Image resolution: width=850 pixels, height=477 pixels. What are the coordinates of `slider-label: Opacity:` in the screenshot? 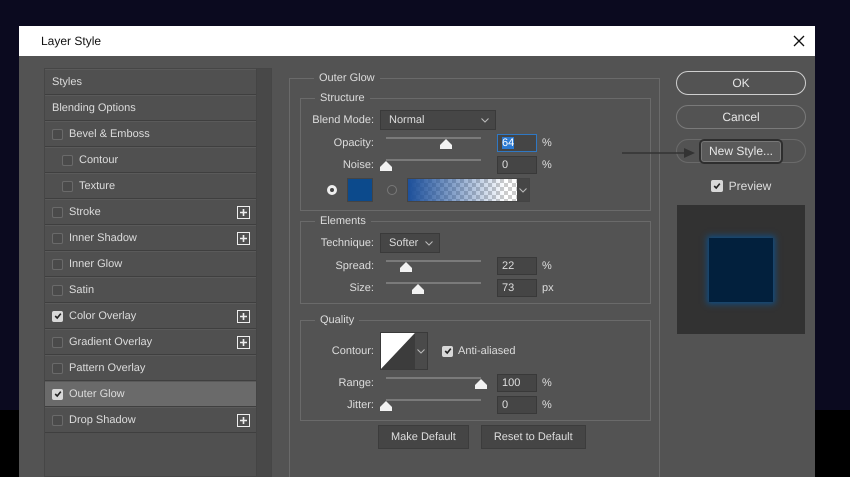 It's located at (353, 143).